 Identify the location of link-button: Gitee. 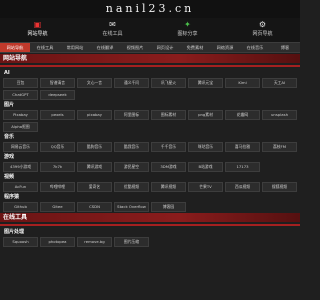
(57, 207).